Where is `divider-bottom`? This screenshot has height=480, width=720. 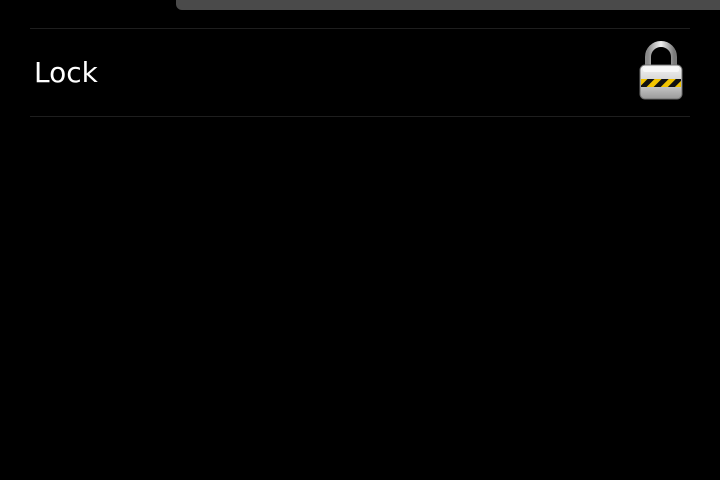 divider-bottom is located at coordinates (360, 116).